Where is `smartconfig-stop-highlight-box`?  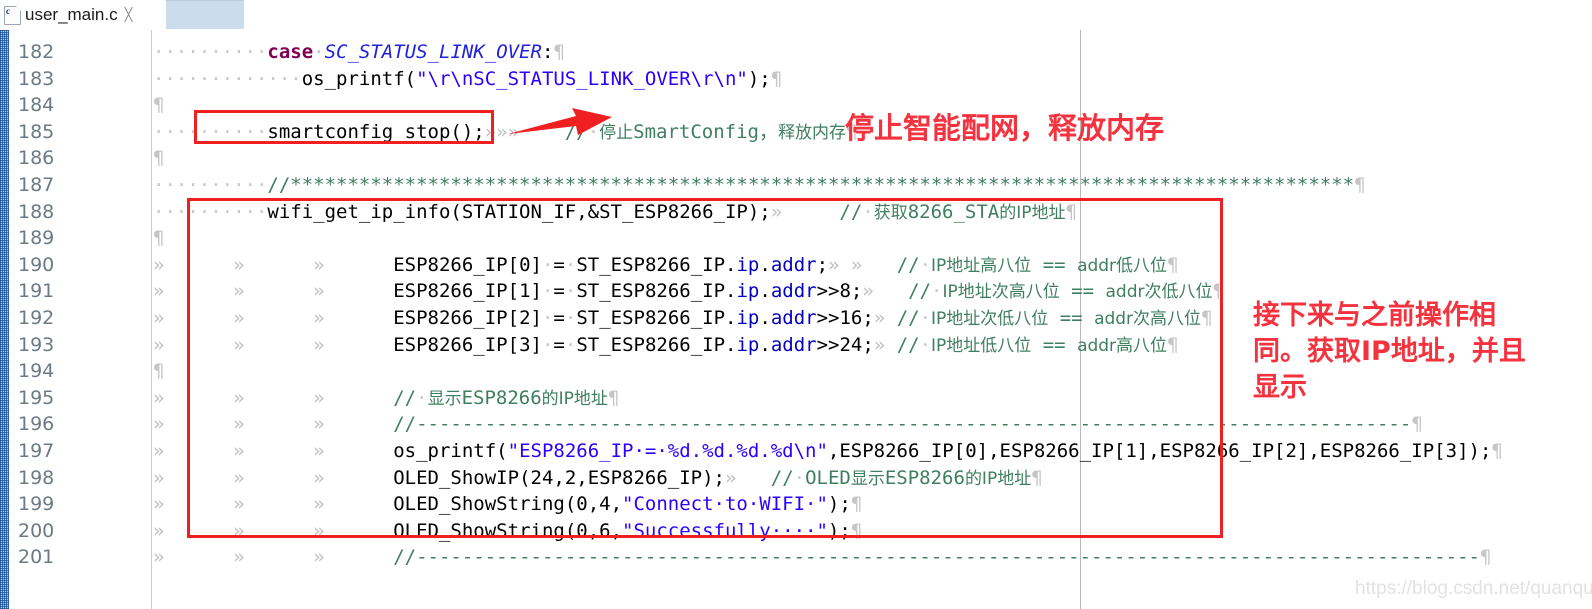 smartconfig-stop-highlight-box is located at coordinates (344, 127).